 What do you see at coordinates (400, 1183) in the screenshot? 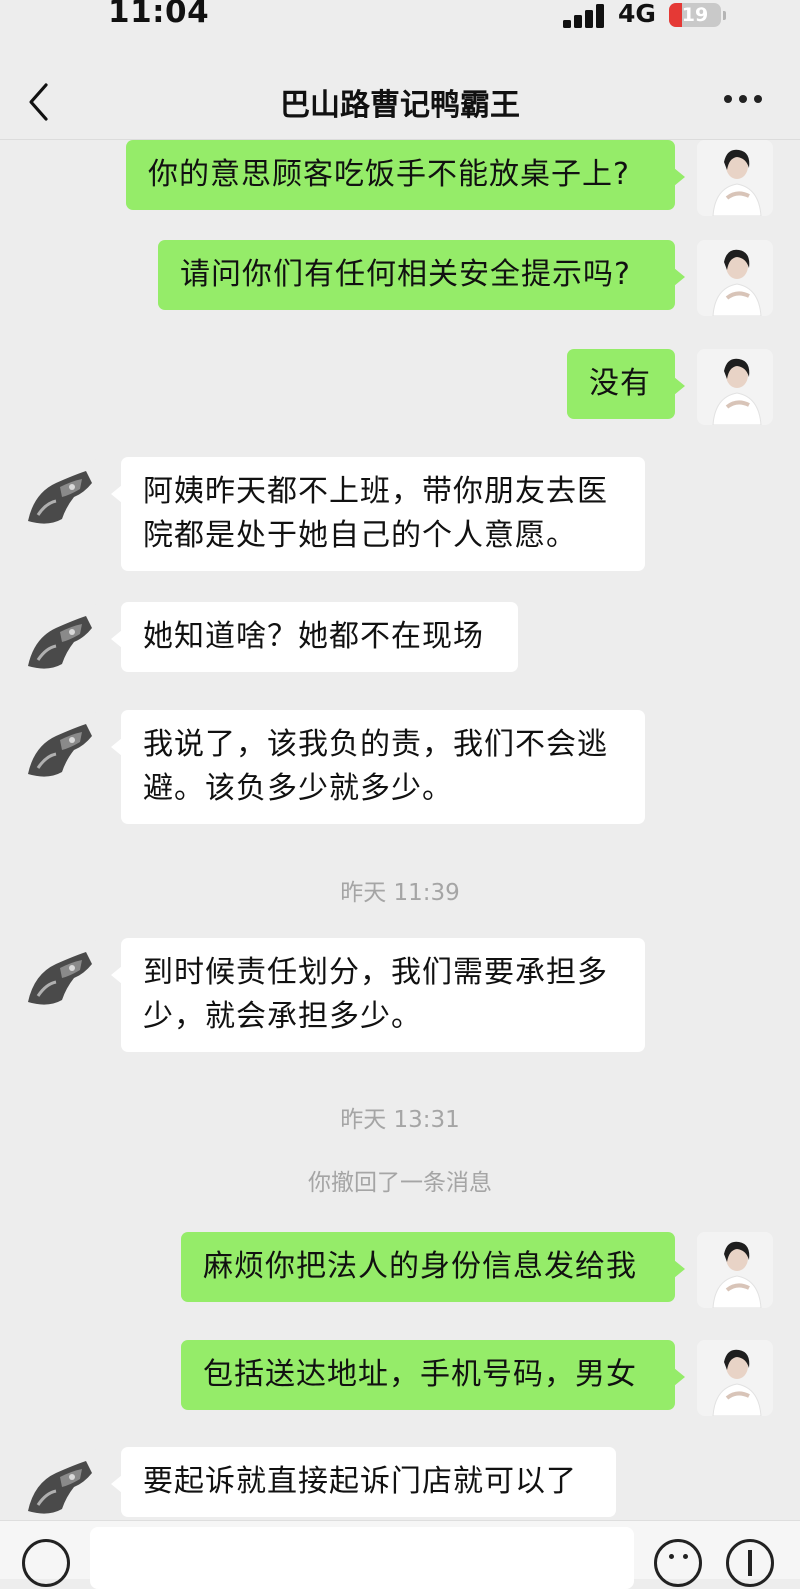
I see `recall-notice: 你撤回了一条消息` at bounding box center [400, 1183].